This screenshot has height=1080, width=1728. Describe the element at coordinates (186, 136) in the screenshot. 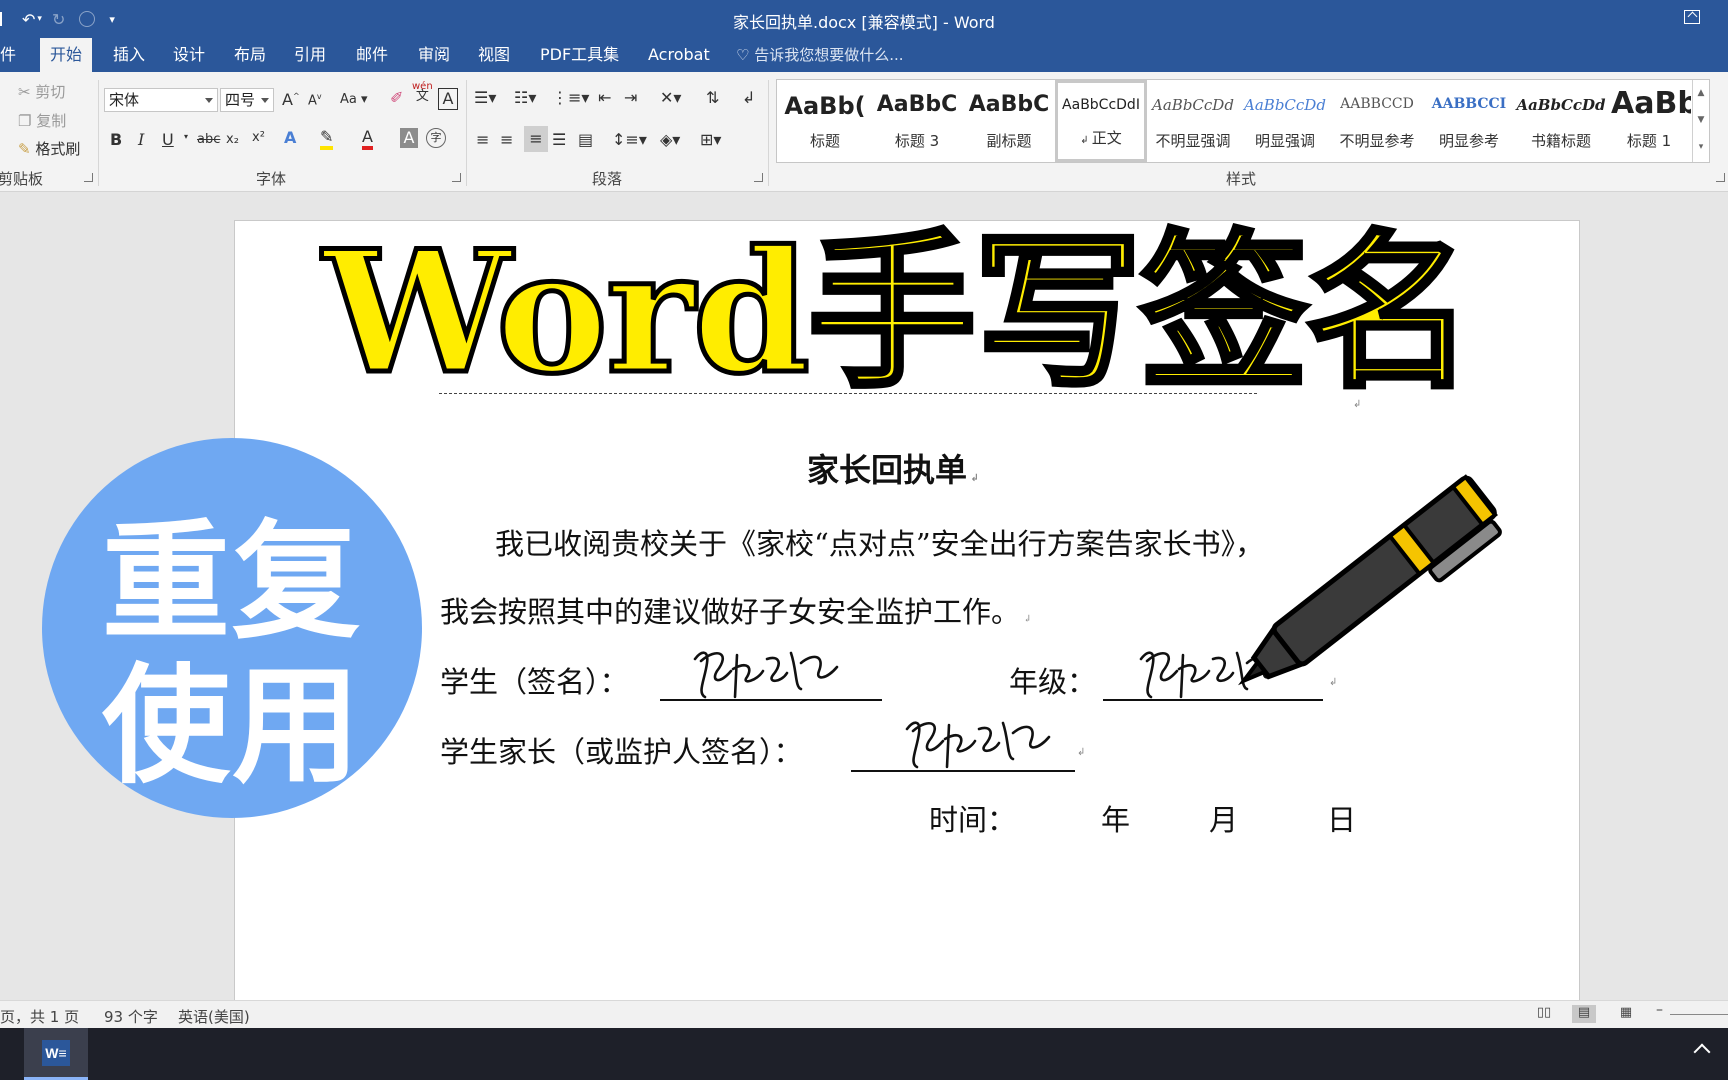

I see `underline-dropdown-icon: ▾` at that location.